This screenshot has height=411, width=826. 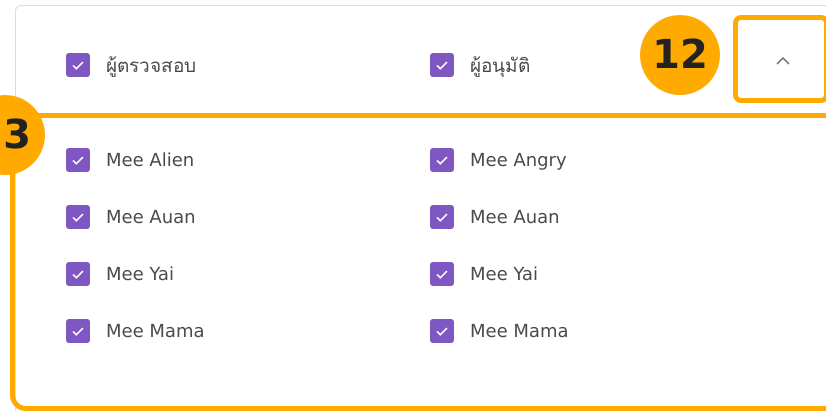 What do you see at coordinates (150, 160) in the screenshot?
I see `checkbox-label: Mee Alien` at bounding box center [150, 160].